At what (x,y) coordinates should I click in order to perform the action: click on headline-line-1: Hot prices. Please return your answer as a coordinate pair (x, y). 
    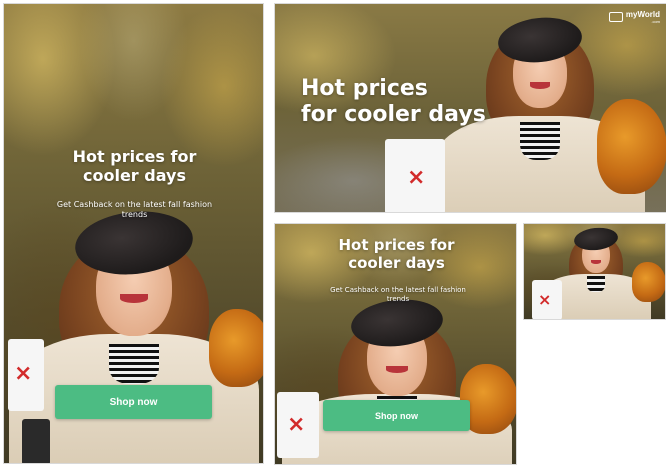
    Looking at the image, I should click on (364, 88).